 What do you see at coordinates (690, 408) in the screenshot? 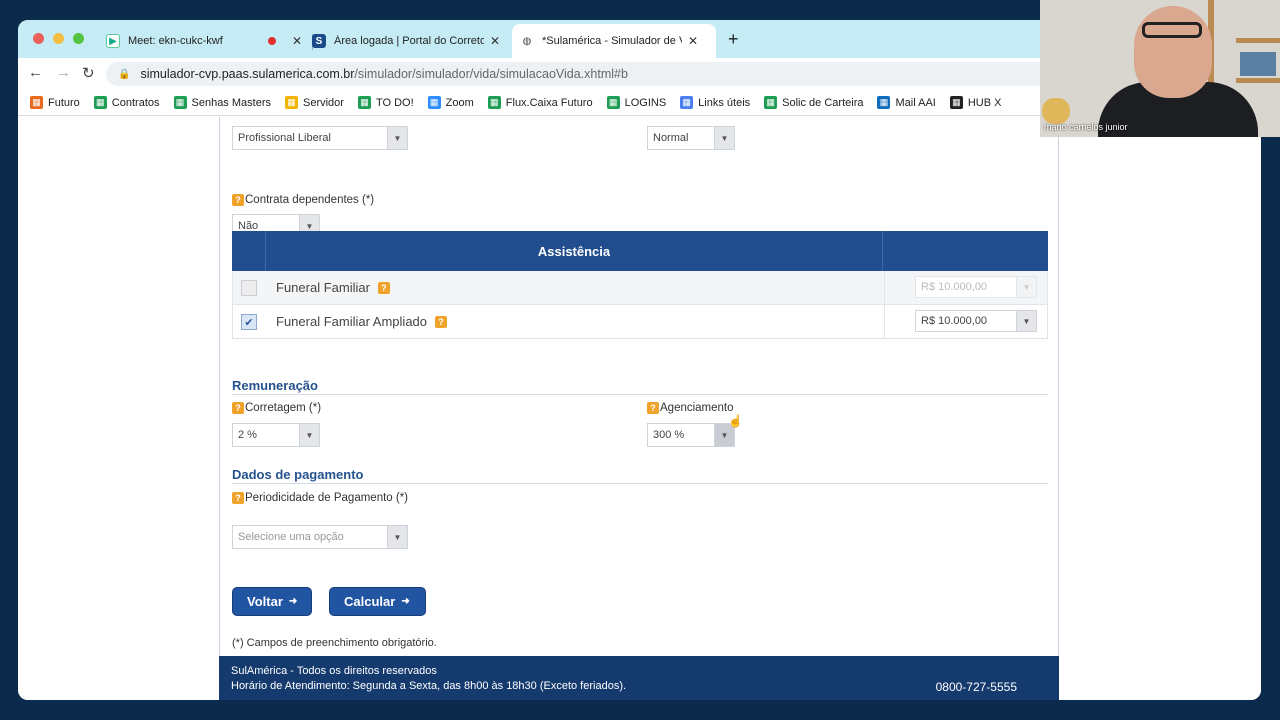
I see `agenciamento-label: ? Agenciamento` at bounding box center [690, 408].